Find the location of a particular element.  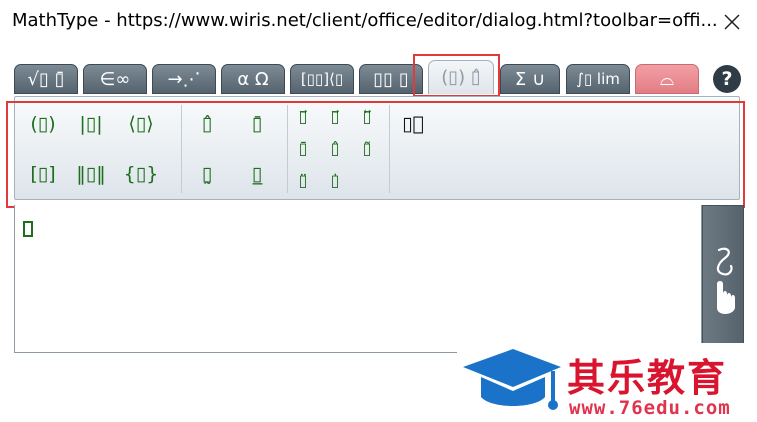

tab-symbols: ∈∞ is located at coordinates (115, 79).